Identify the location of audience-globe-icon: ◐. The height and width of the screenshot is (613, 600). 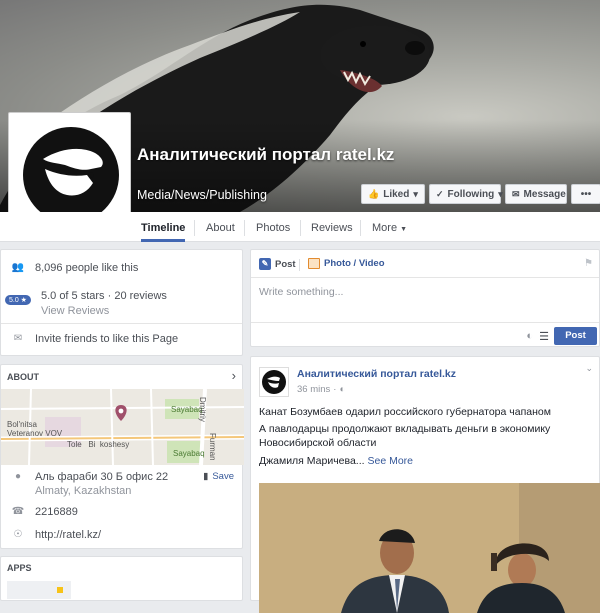
(529, 336).